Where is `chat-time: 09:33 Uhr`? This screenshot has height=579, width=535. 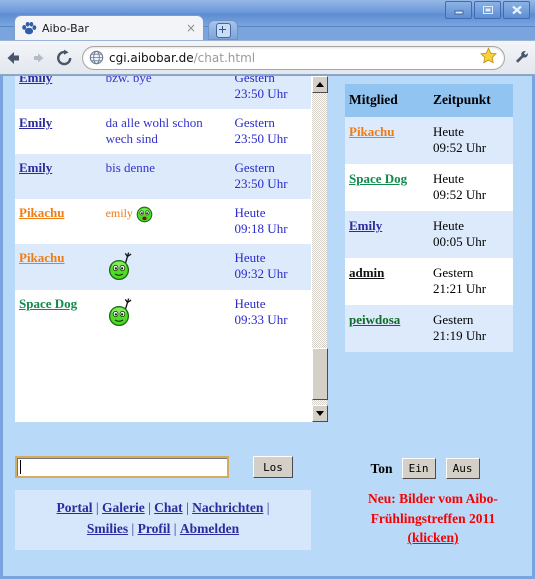 chat-time: 09:33 Uhr is located at coordinates (261, 319).